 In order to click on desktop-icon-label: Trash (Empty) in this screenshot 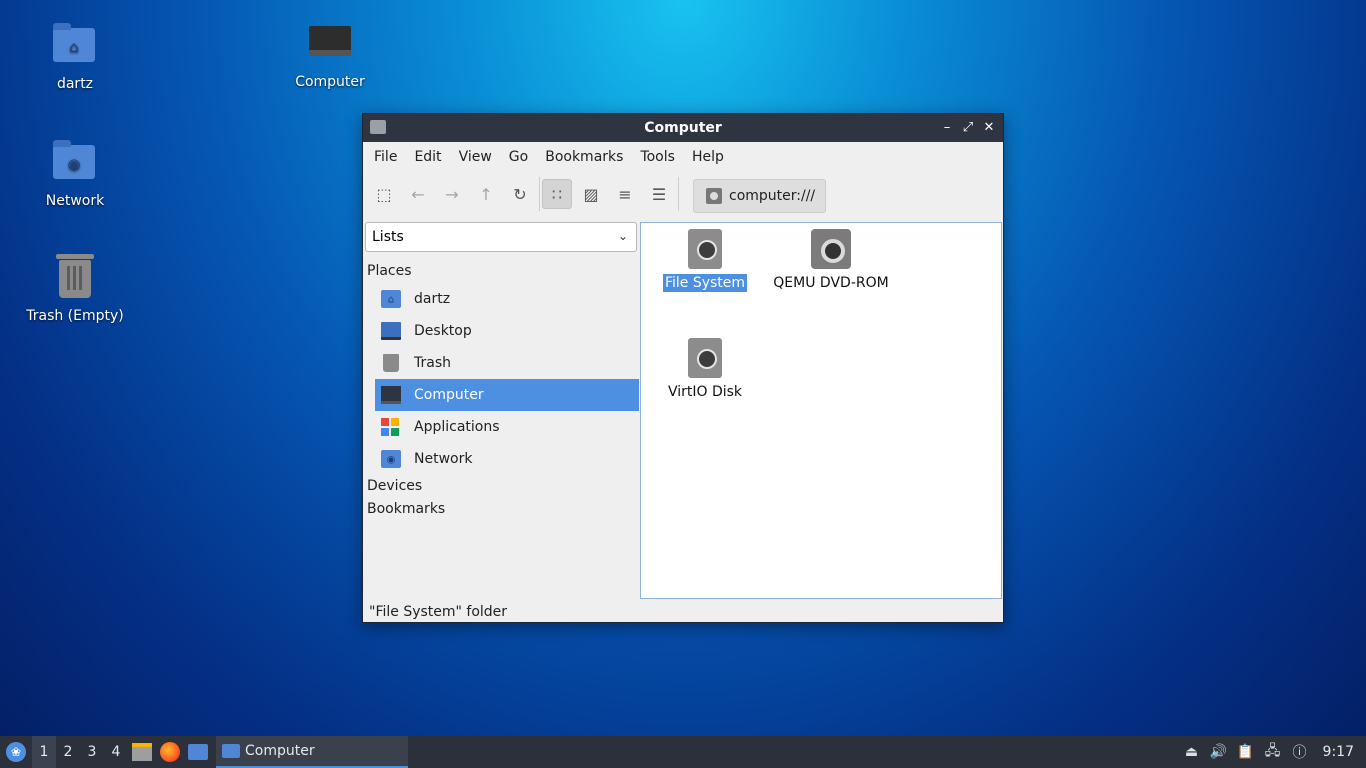, I will do `click(75, 316)`.